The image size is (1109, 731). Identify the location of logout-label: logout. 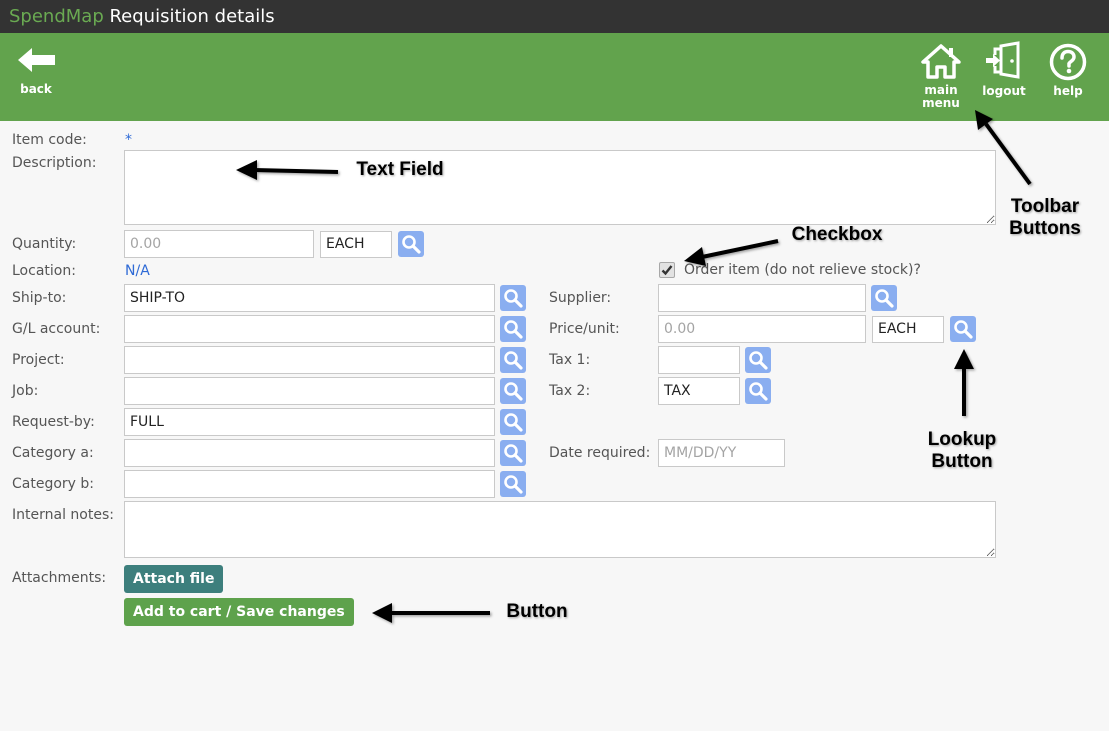
(1004, 91).